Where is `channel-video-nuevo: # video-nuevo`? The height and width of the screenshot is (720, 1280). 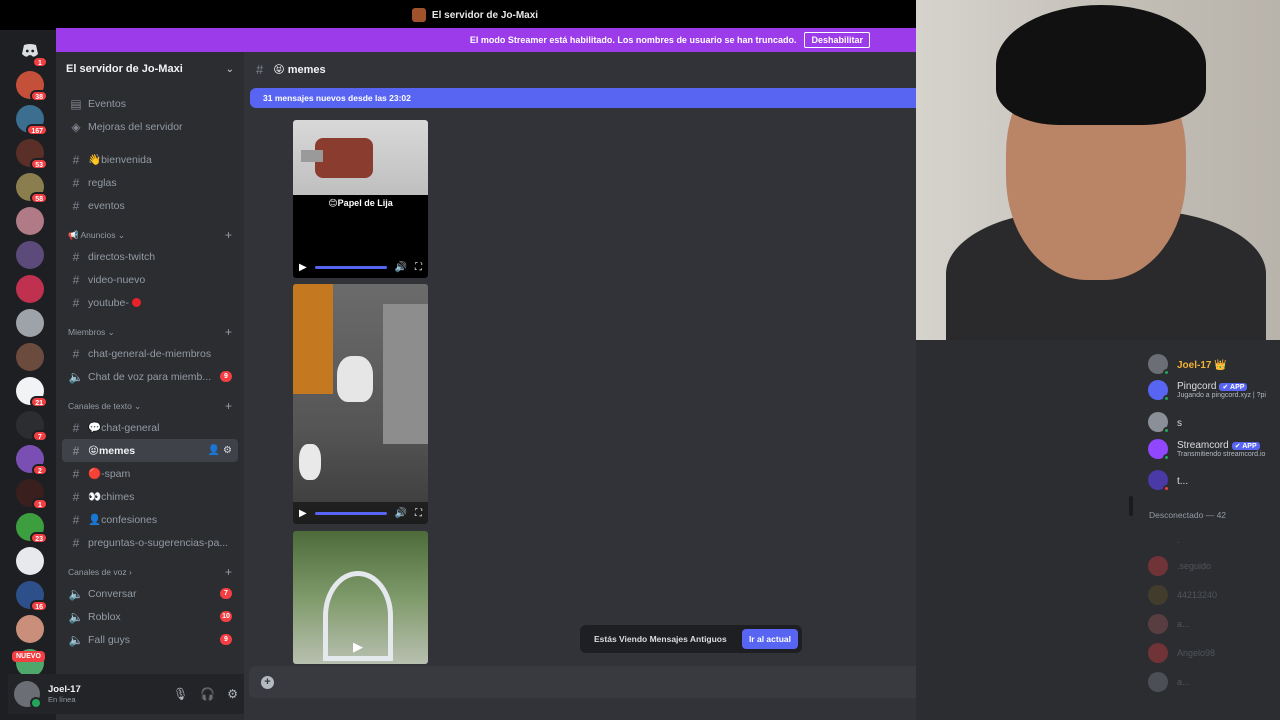
channel-video-nuevo: # video-nuevo is located at coordinates (150, 279).